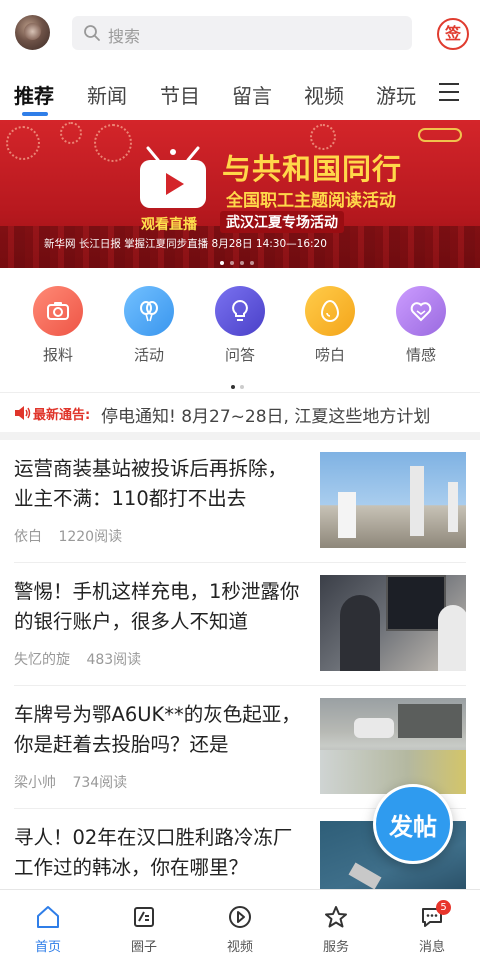 This screenshot has width=480, height=961. I want to click on heart-icon, so click(421, 311).